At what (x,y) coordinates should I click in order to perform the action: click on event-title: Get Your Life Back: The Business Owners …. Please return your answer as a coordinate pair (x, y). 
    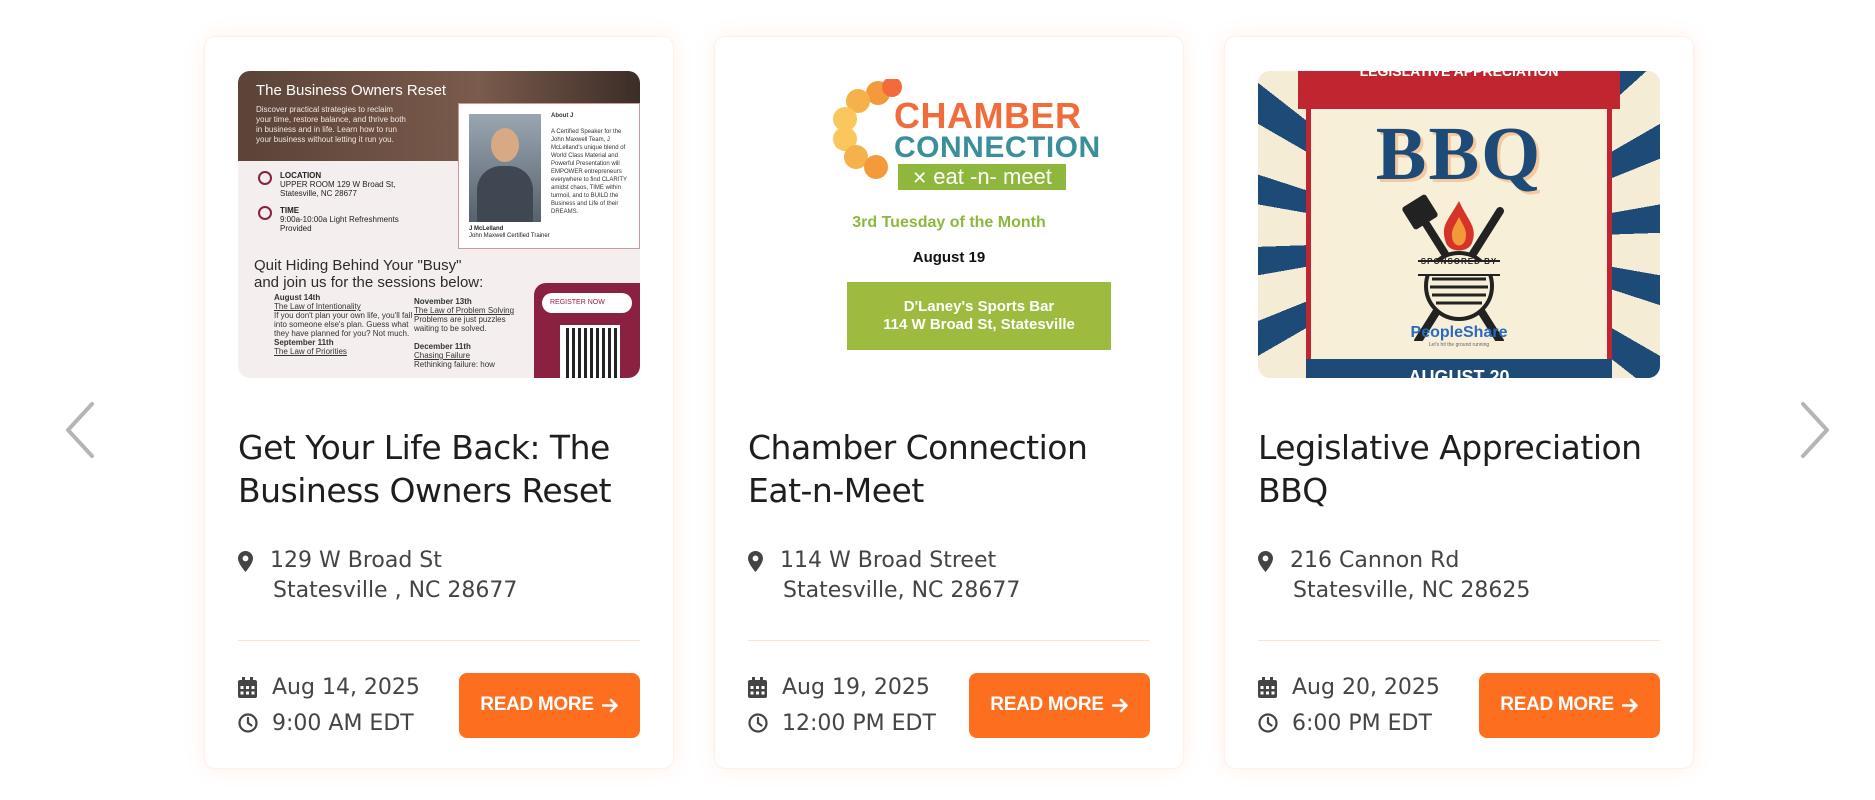
    Looking at the image, I should click on (439, 469).